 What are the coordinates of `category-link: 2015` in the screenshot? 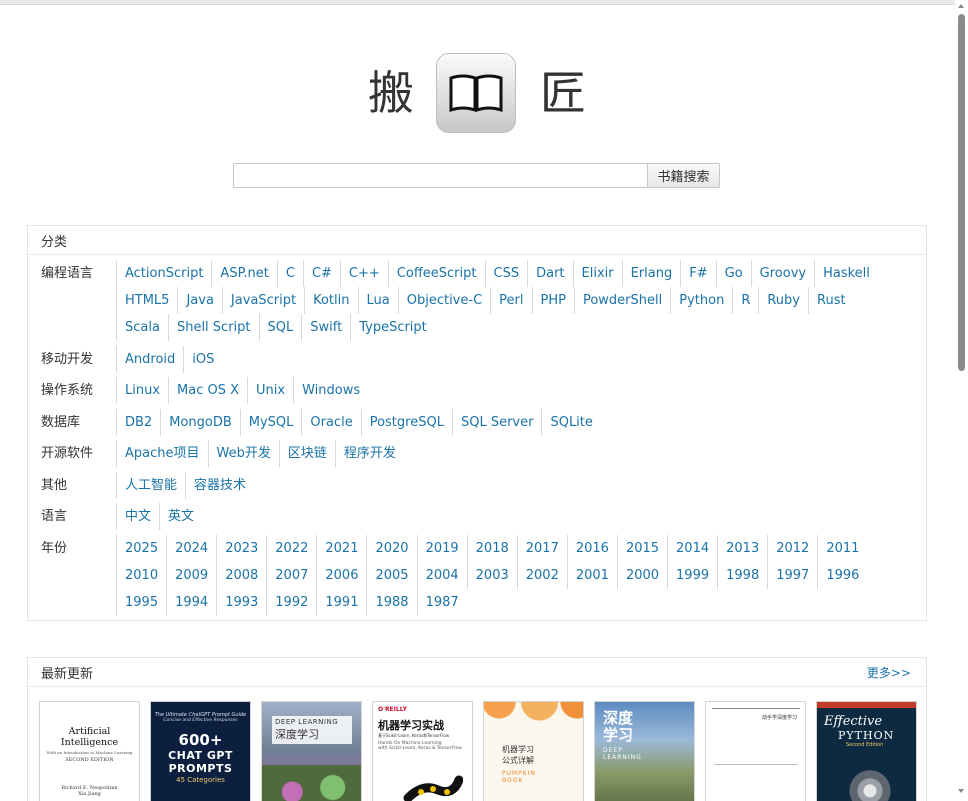 It's located at (641, 548).